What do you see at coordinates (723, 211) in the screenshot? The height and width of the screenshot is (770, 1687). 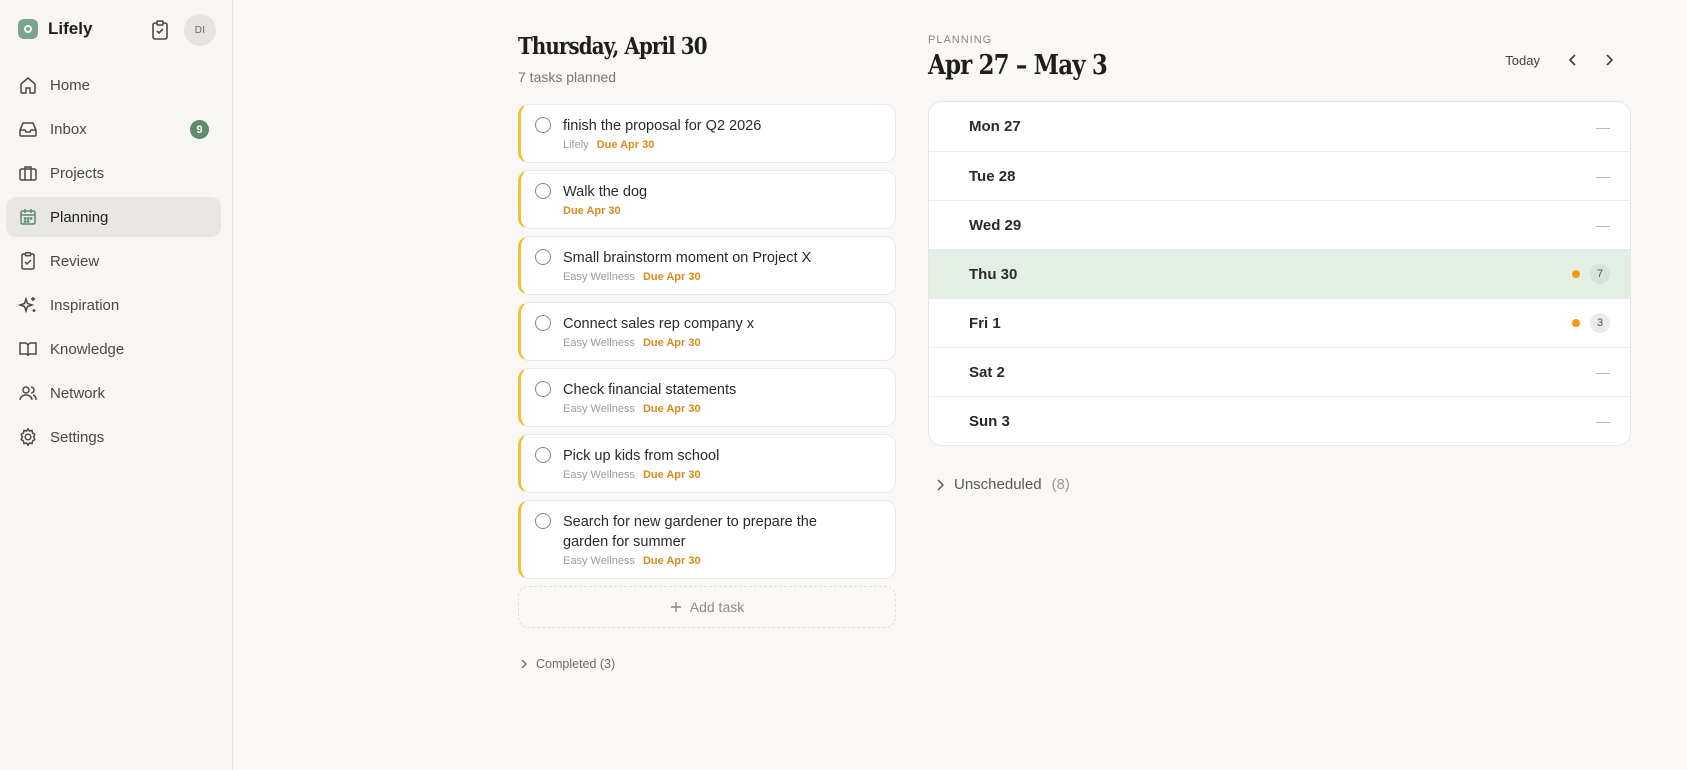 I see `task-meta: Due Apr 30` at bounding box center [723, 211].